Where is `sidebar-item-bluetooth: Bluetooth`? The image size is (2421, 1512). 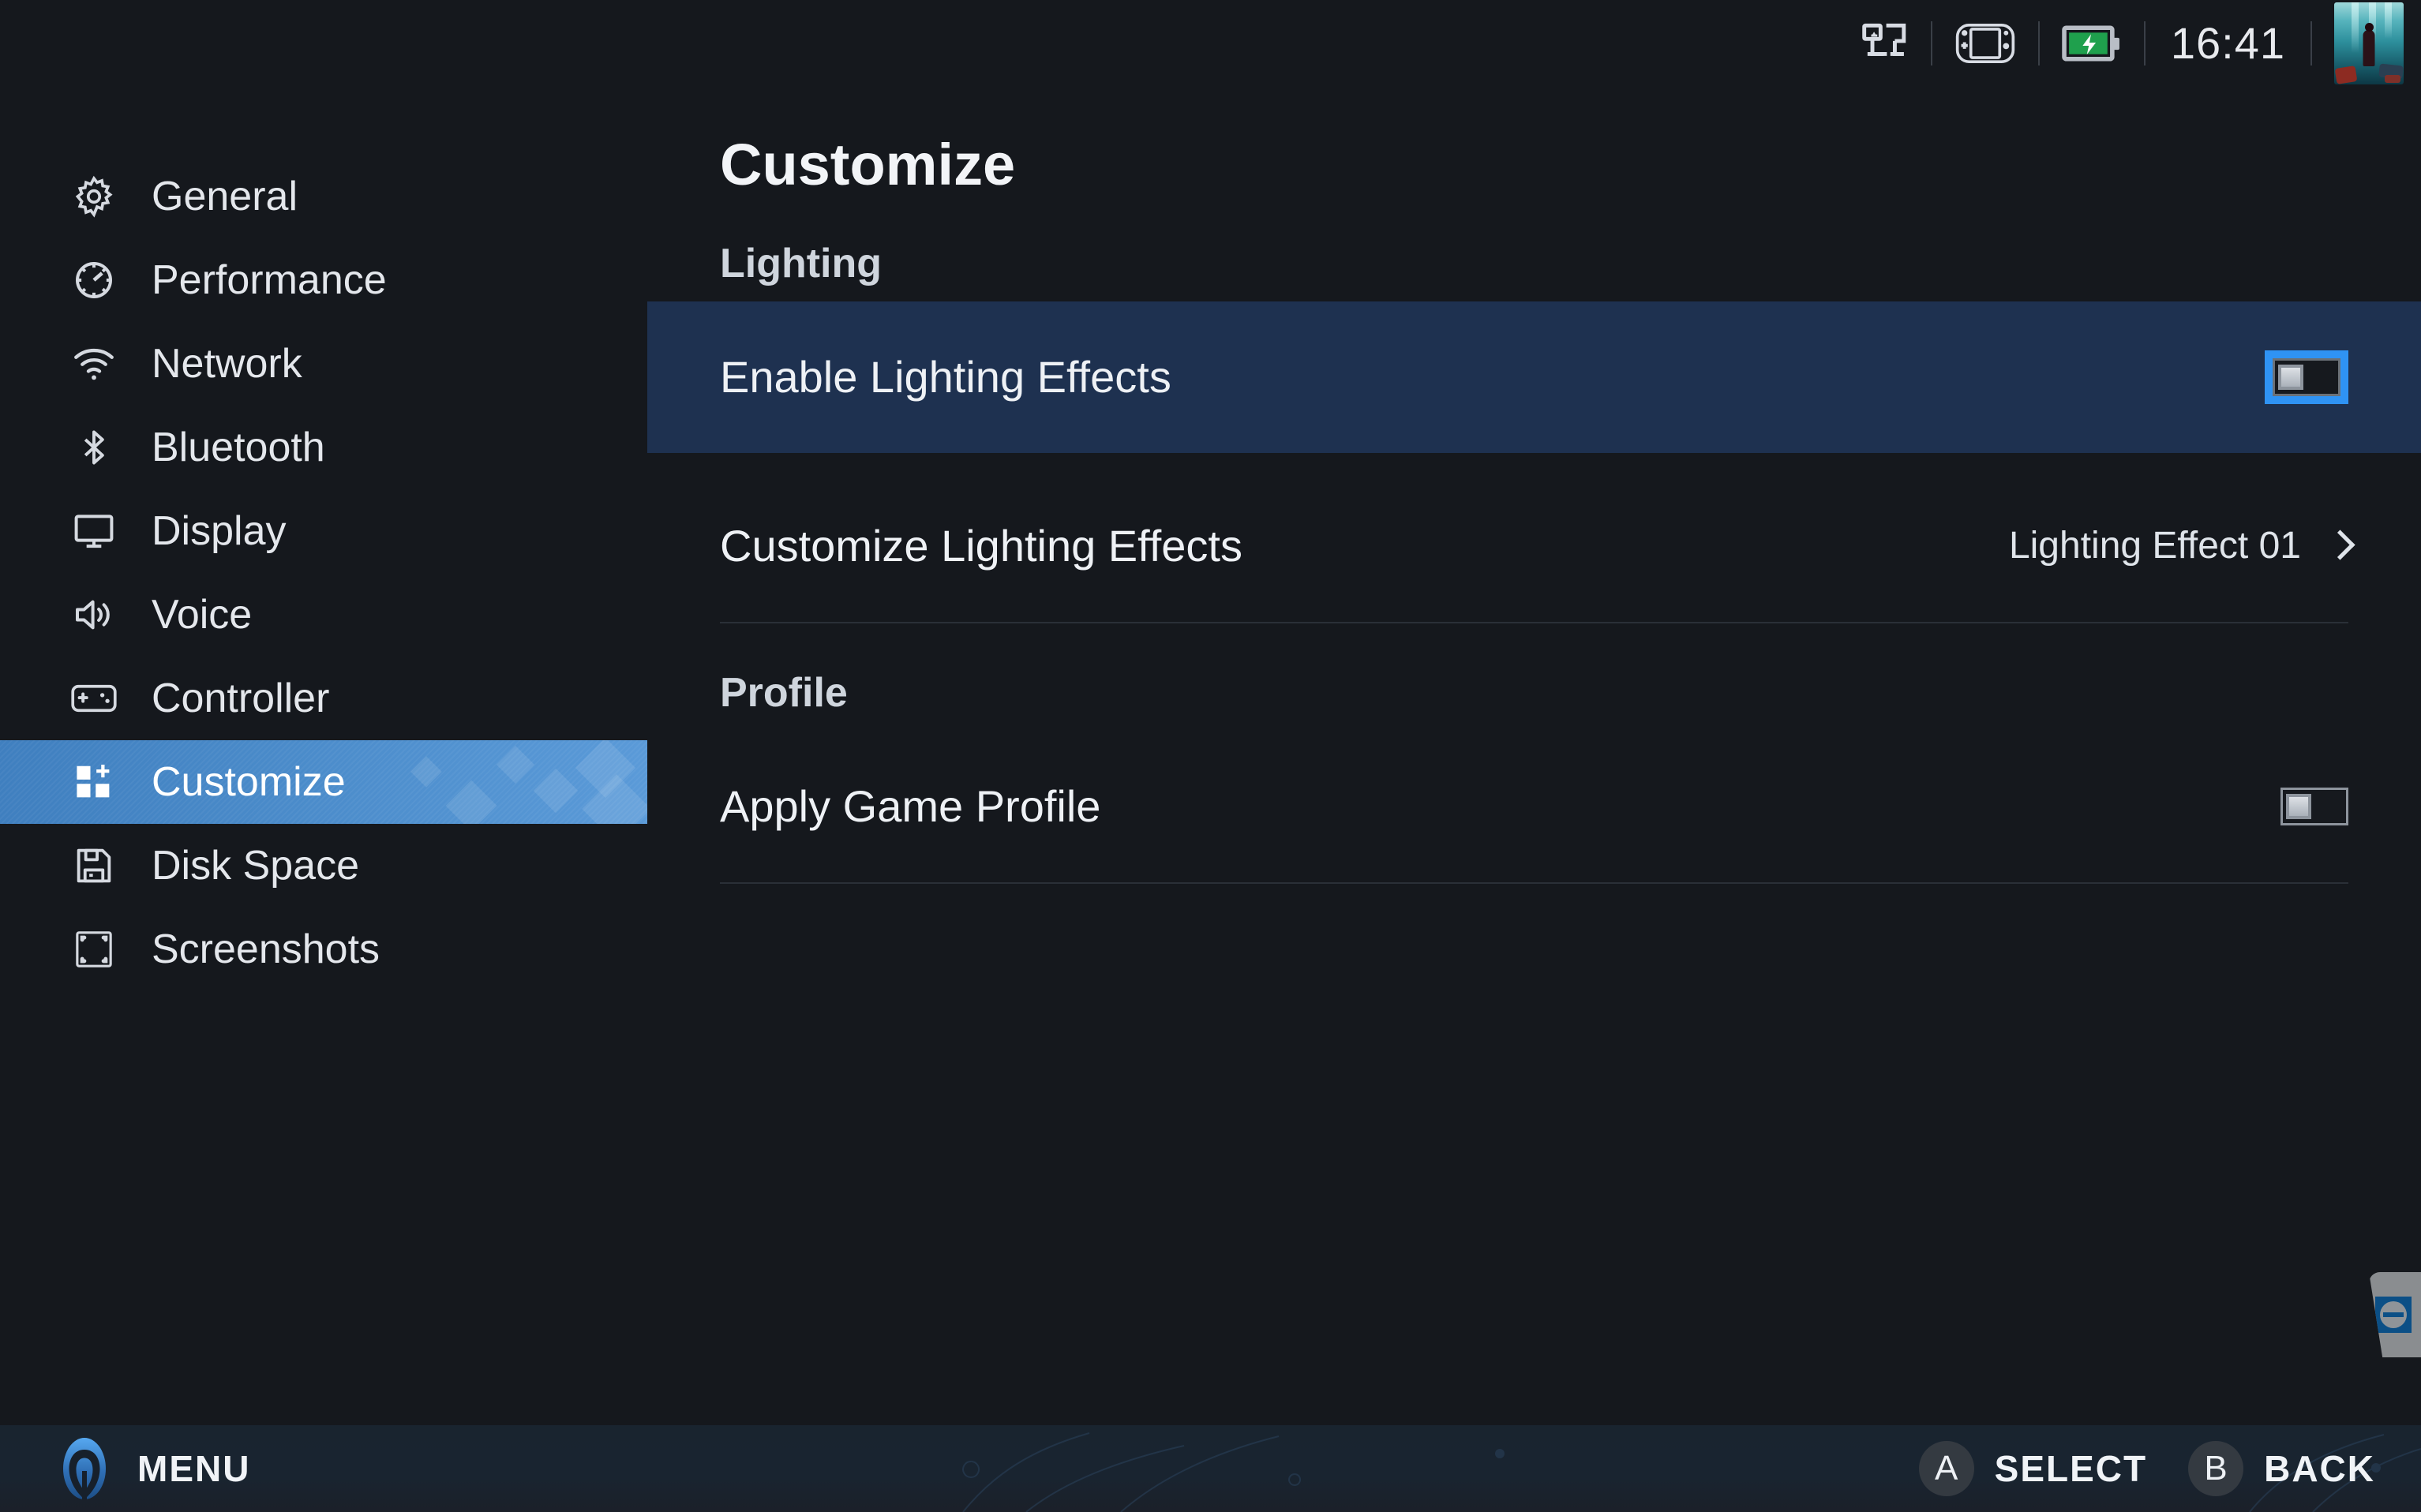
sidebar-item-bluetooth: Bluetooth is located at coordinates (323, 447).